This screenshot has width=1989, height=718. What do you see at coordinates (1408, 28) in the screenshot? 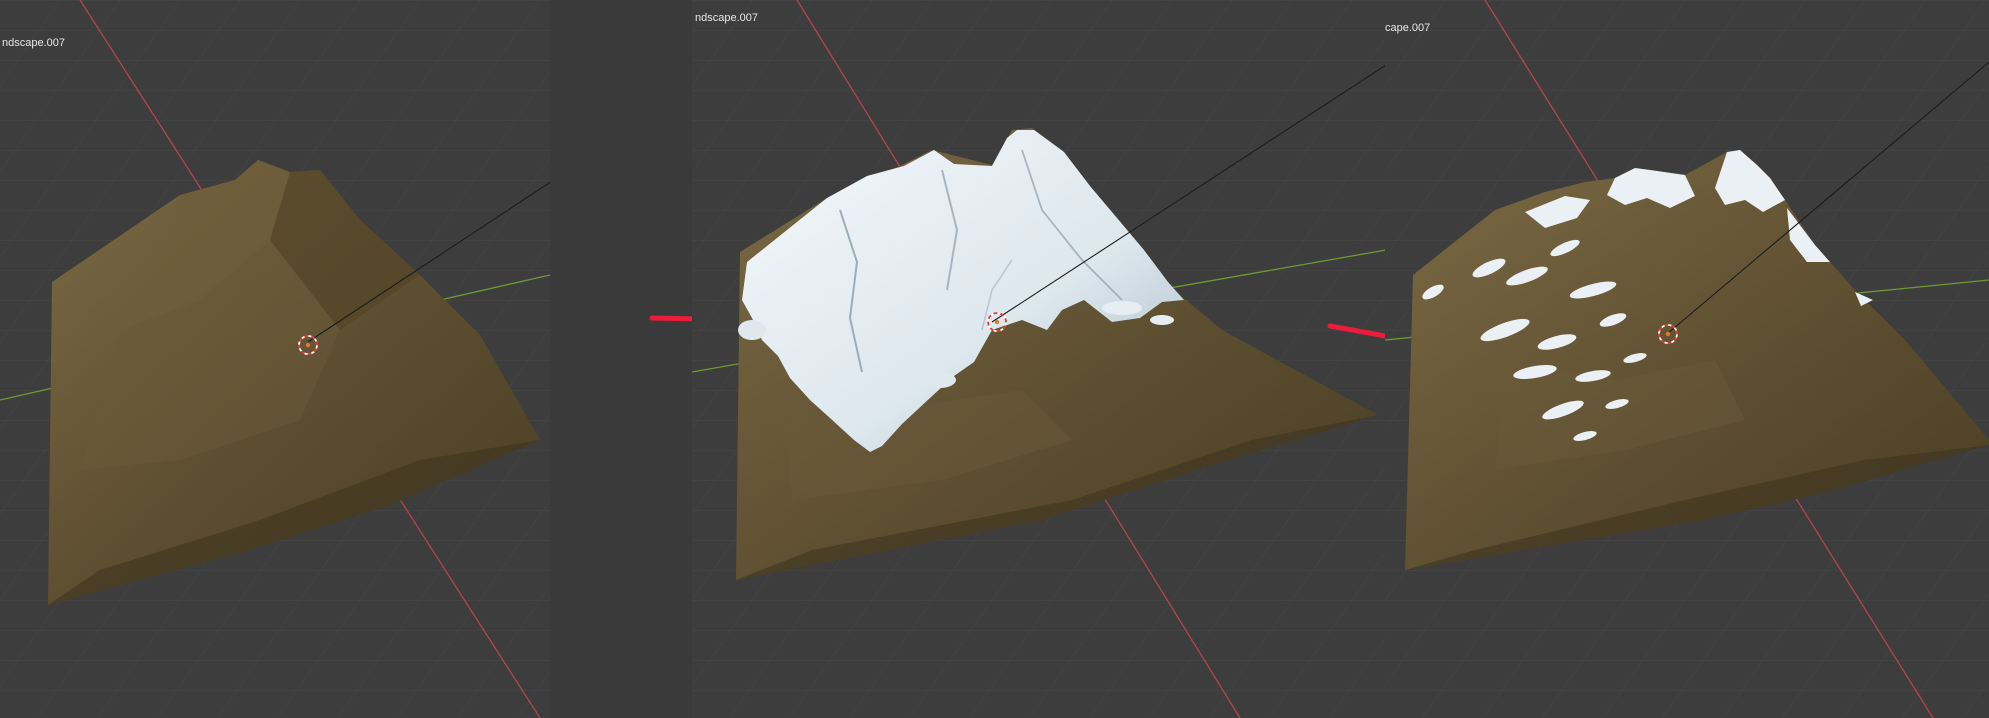
I see `object-name-label: cape.007` at bounding box center [1408, 28].